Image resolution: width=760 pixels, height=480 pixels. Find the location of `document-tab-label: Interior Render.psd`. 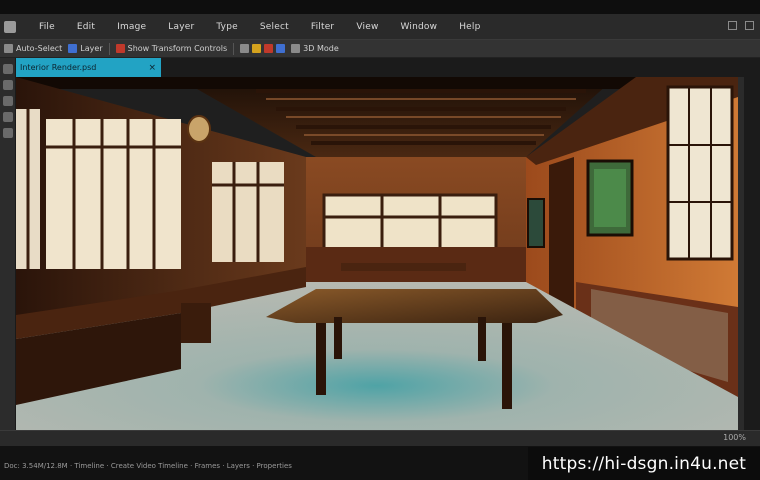

document-tab-label: Interior Render.psd is located at coordinates (58, 67).